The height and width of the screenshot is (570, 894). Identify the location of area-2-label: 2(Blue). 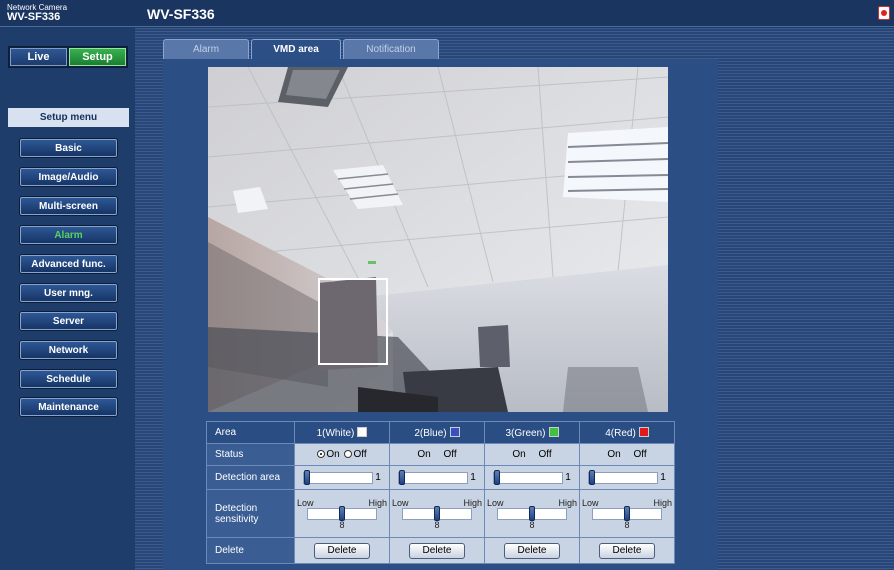
(430, 433).